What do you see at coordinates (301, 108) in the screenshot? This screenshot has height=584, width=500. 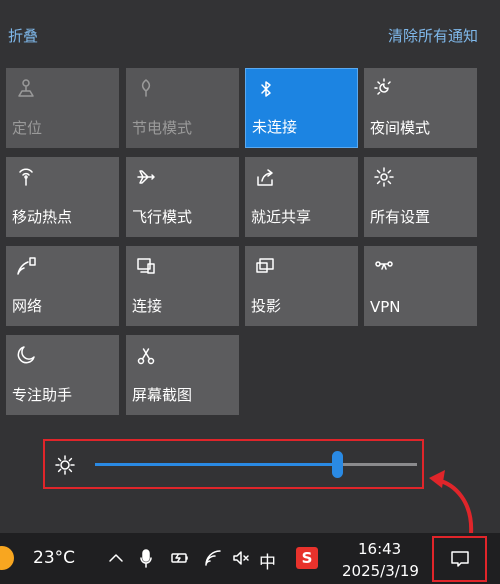 I see `tile-bluetooth: 未连接` at bounding box center [301, 108].